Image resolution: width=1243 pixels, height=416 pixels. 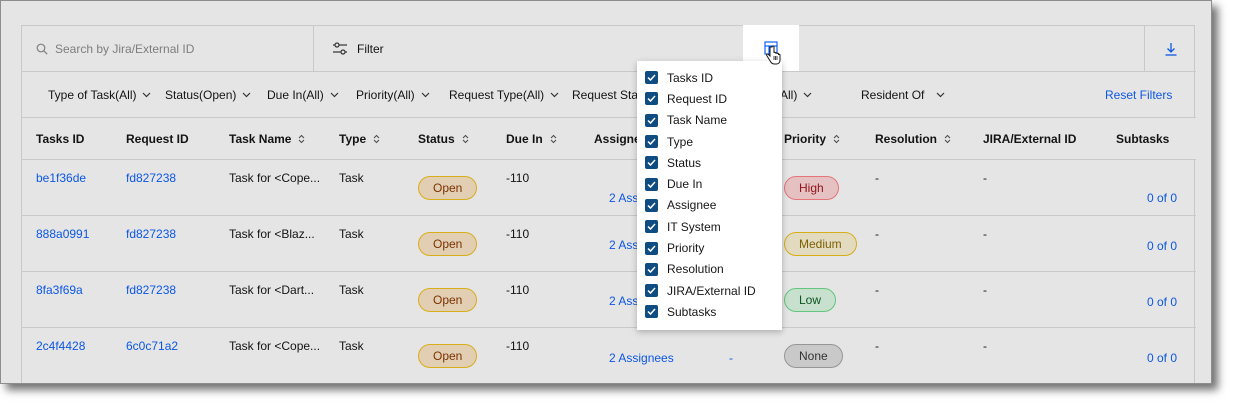 What do you see at coordinates (773, 55) in the screenshot?
I see `hand-pointer-icon` at bounding box center [773, 55].